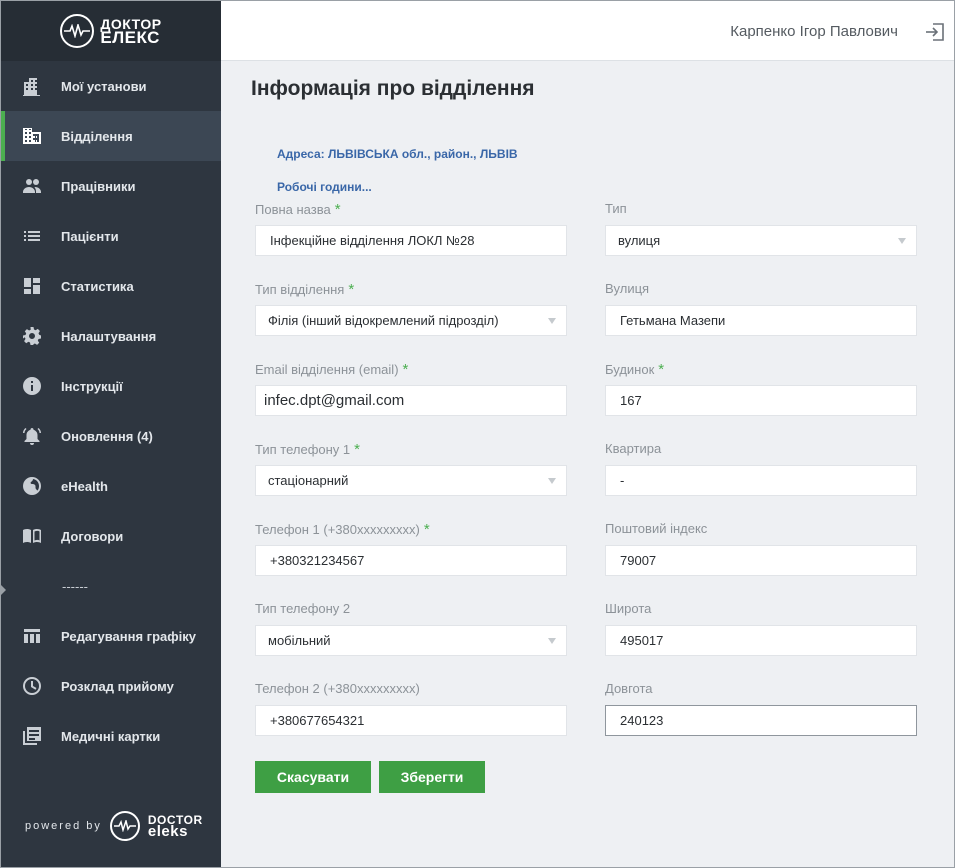 The width and height of the screenshot is (955, 868). Describe the element at coordinates (111, 136) in the screenshot. I see `sidebar-item-departments: Відділення` at that location.